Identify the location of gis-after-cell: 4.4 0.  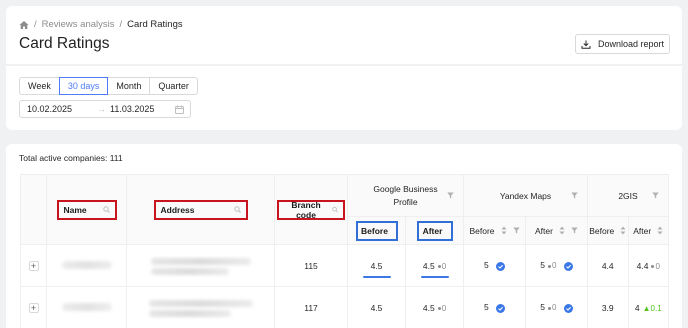
(648, 265).